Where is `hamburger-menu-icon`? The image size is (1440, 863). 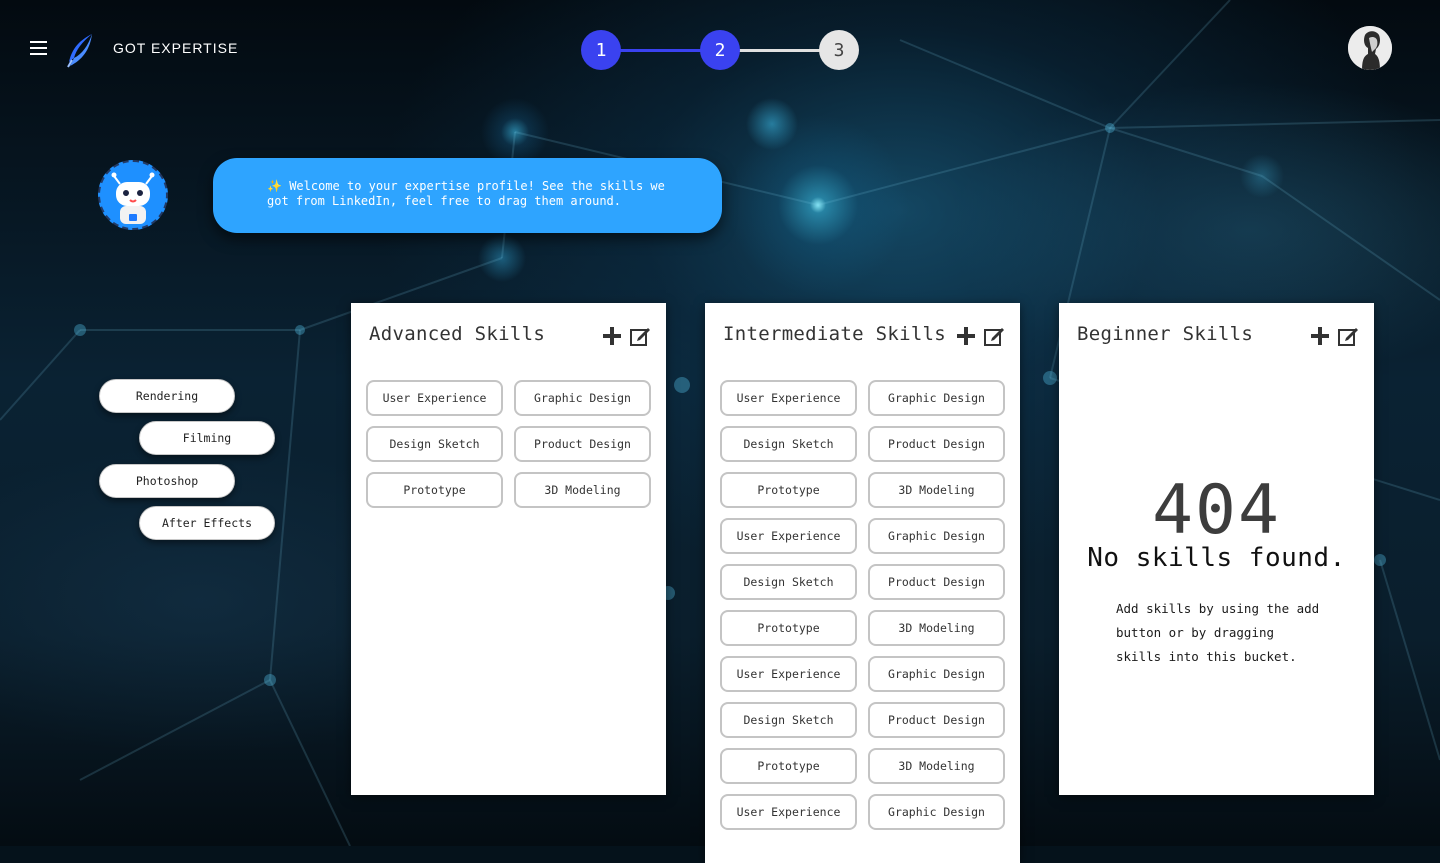
hamburger-menu-icon is located at coordinates (39, 48).